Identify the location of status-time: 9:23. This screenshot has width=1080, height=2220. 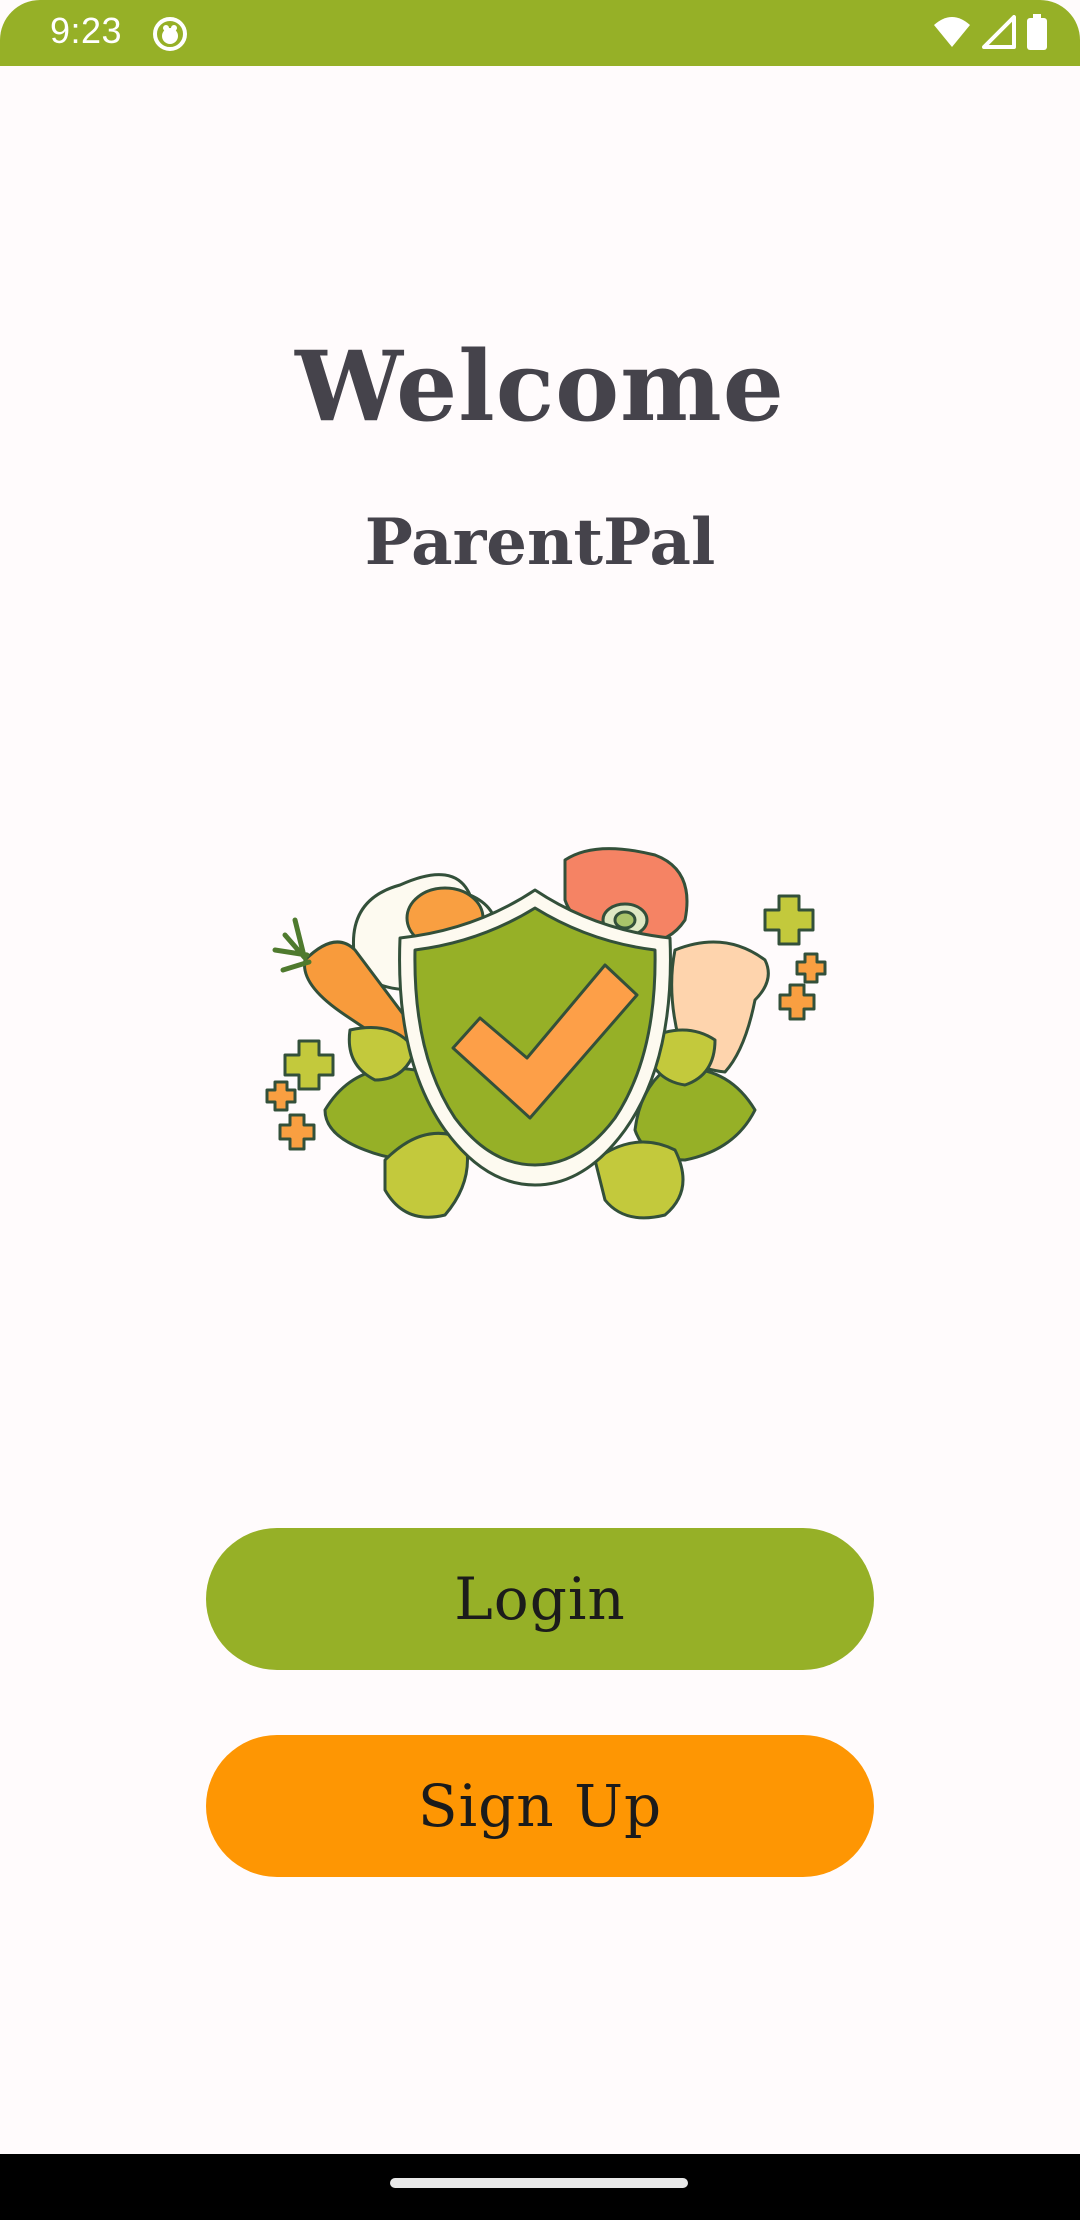
(86, 30).